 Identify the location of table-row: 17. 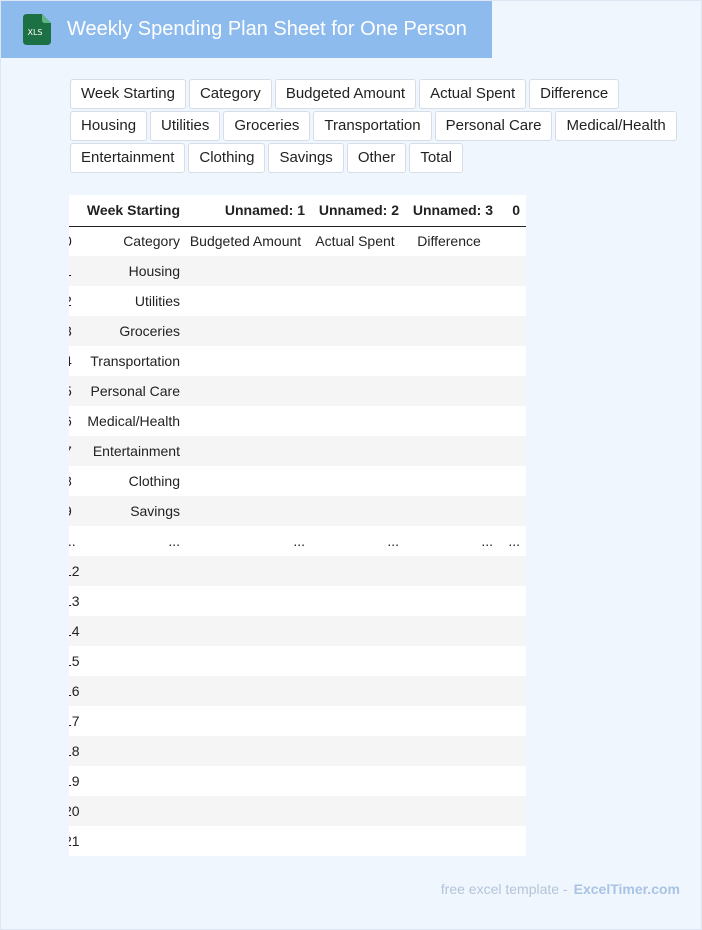
(297, 721).